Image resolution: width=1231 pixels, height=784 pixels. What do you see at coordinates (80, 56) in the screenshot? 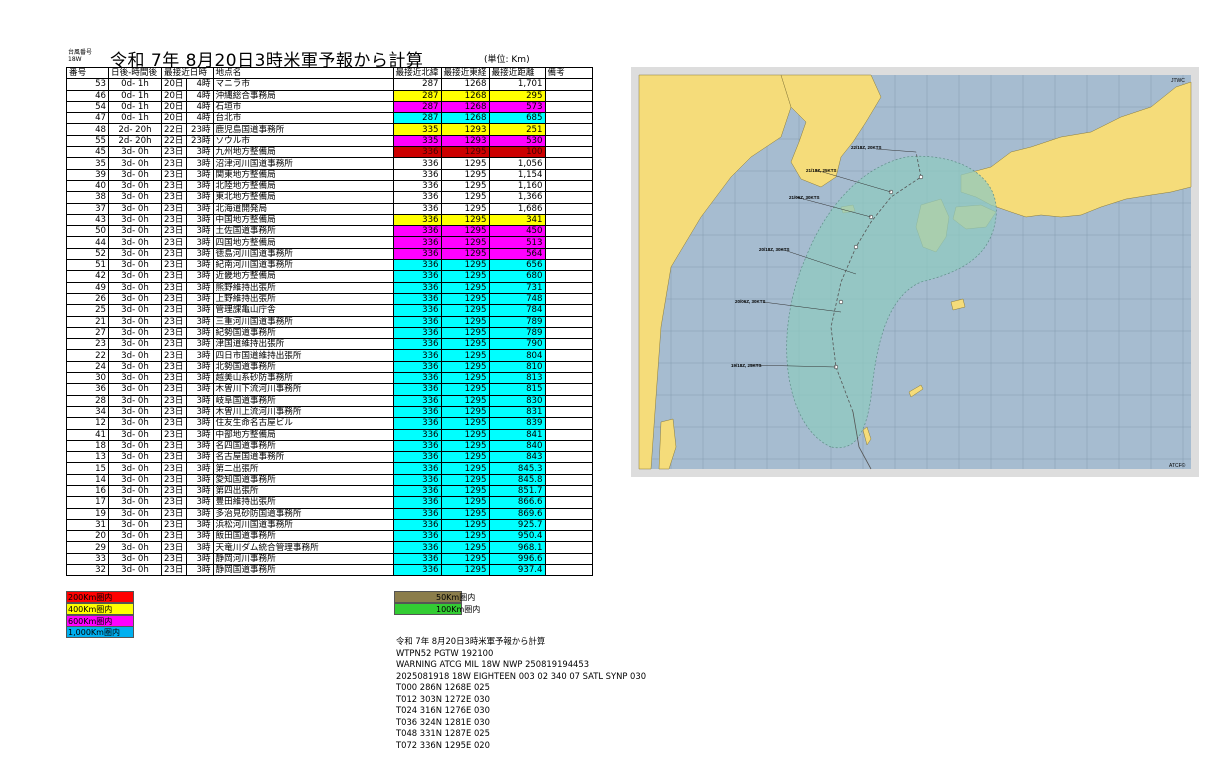
I see `header-small-label: 台風番号 18W` at bounding box center [80, 56].